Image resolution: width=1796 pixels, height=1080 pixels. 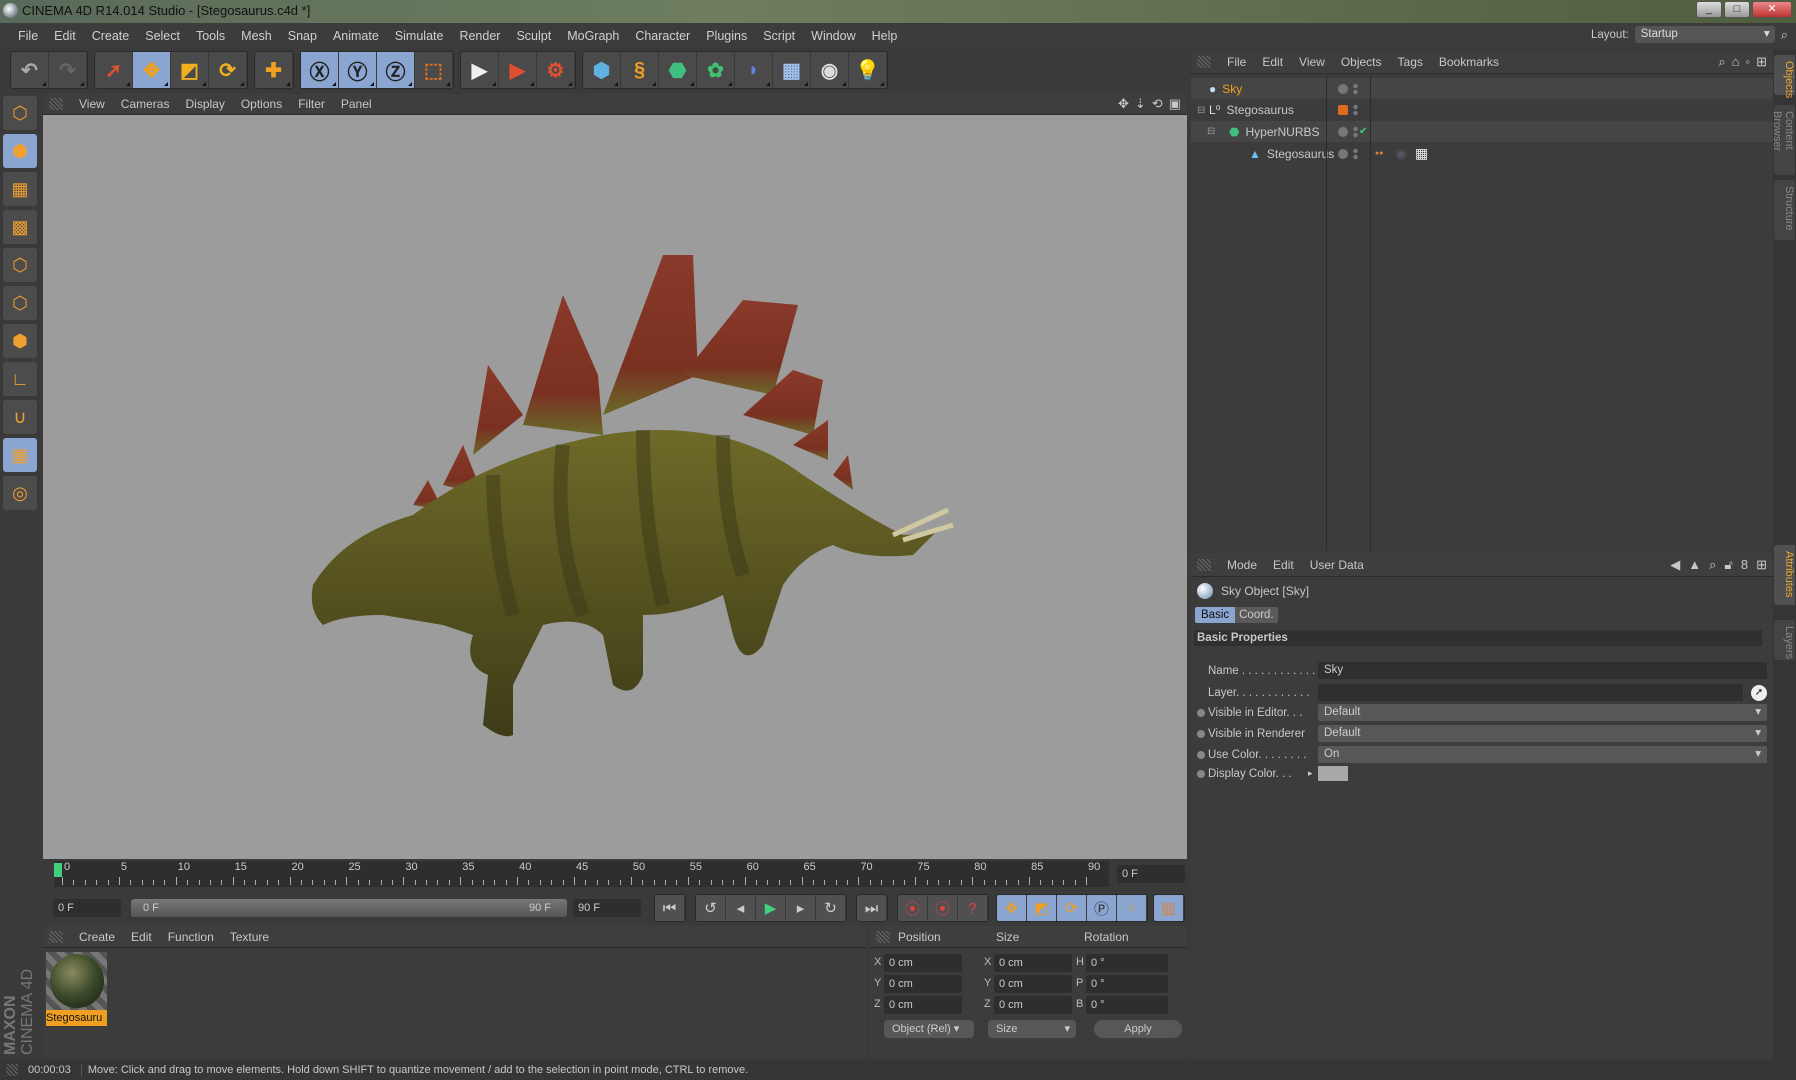 I want to click on menu-file: File, so click(x=28, y=36).